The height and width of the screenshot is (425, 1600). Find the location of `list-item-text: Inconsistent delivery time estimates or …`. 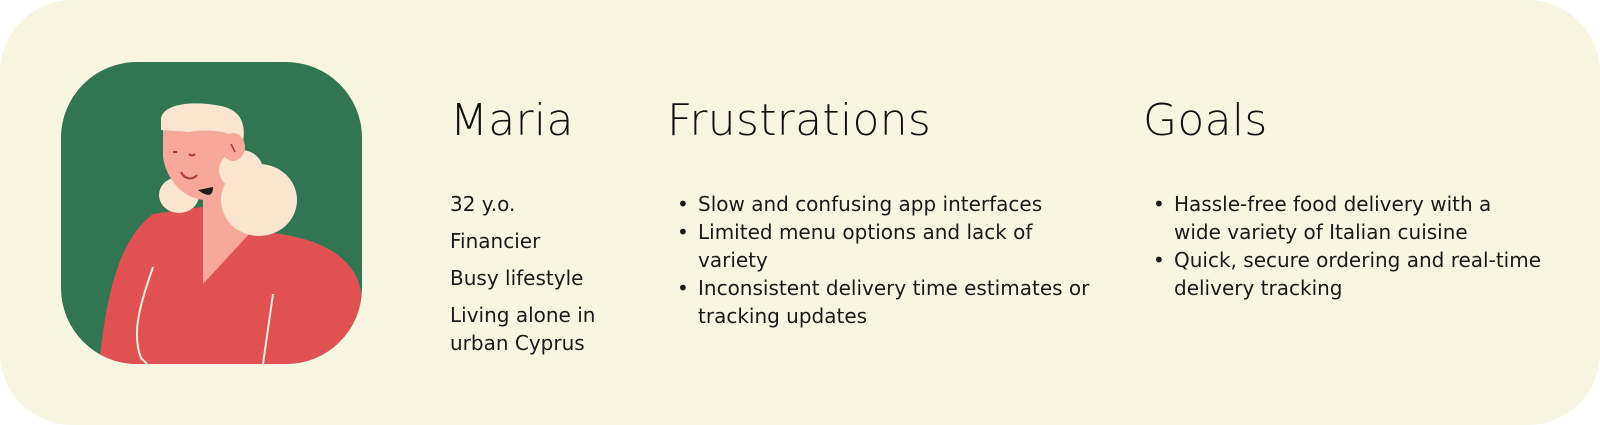

list-item-text: Inconsistent delivery time estimates or … is located at coordinates (894, 302).